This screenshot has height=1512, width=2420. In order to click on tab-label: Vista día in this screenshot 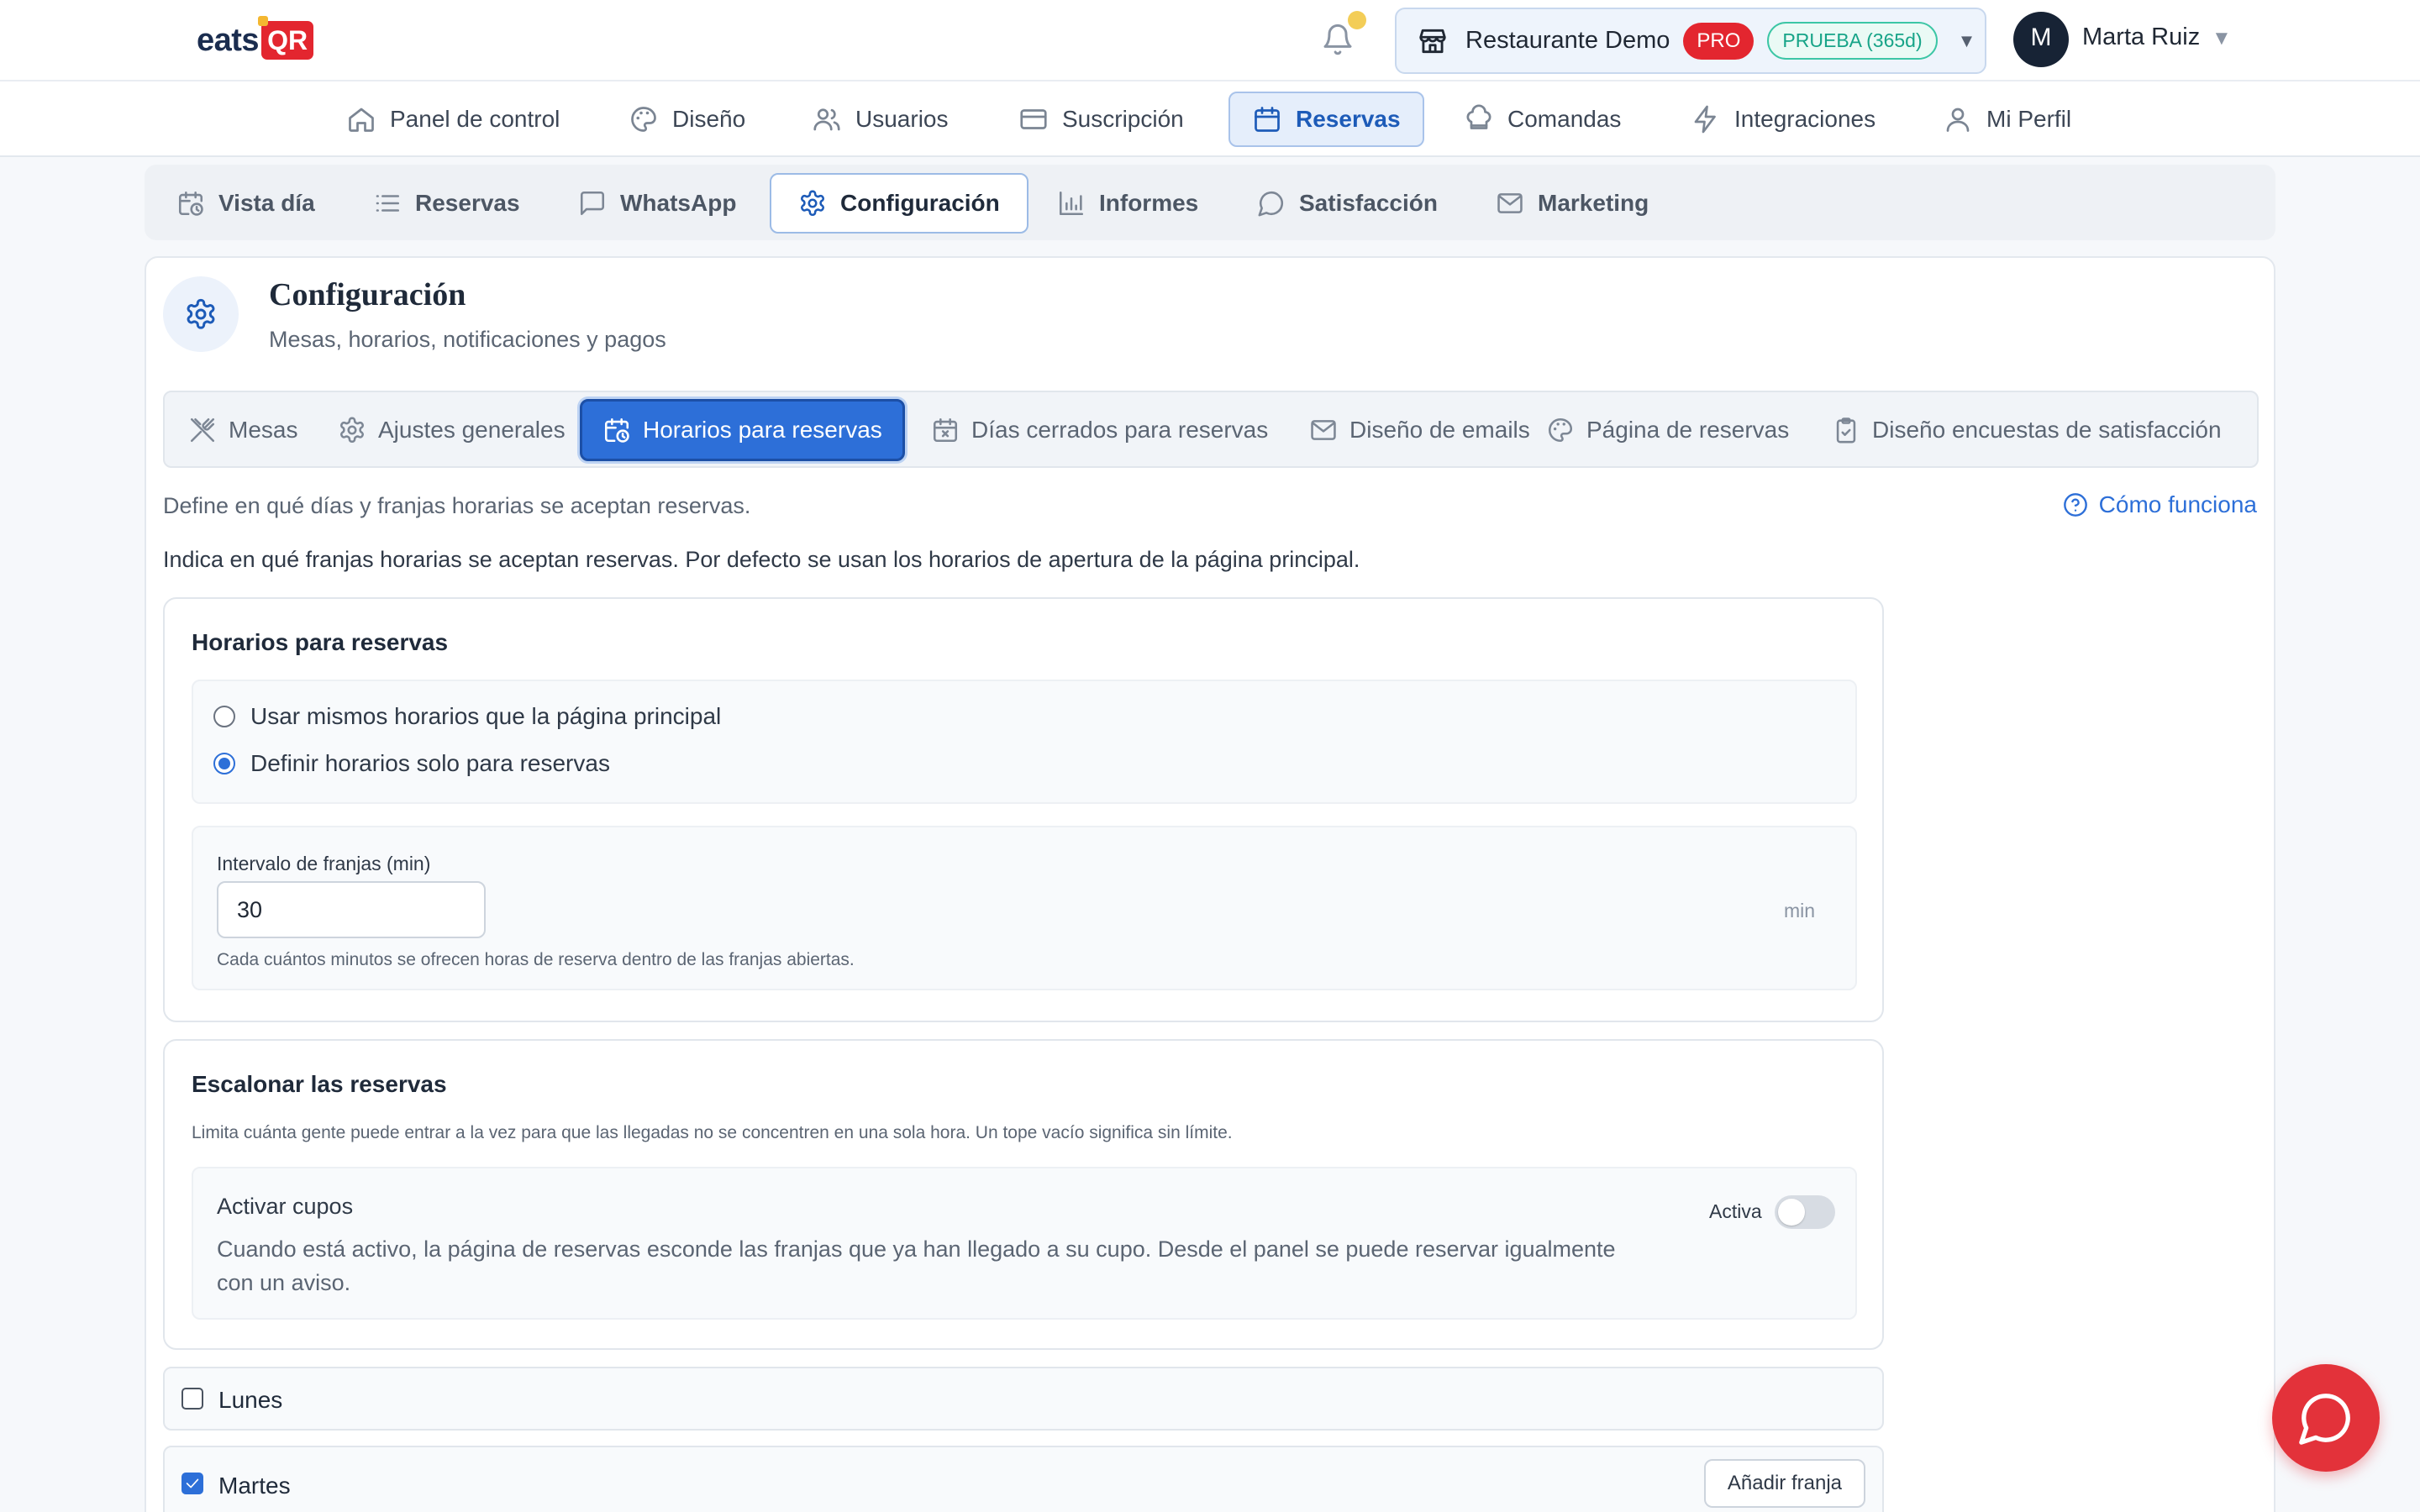, I will do `click(266, 203)`.